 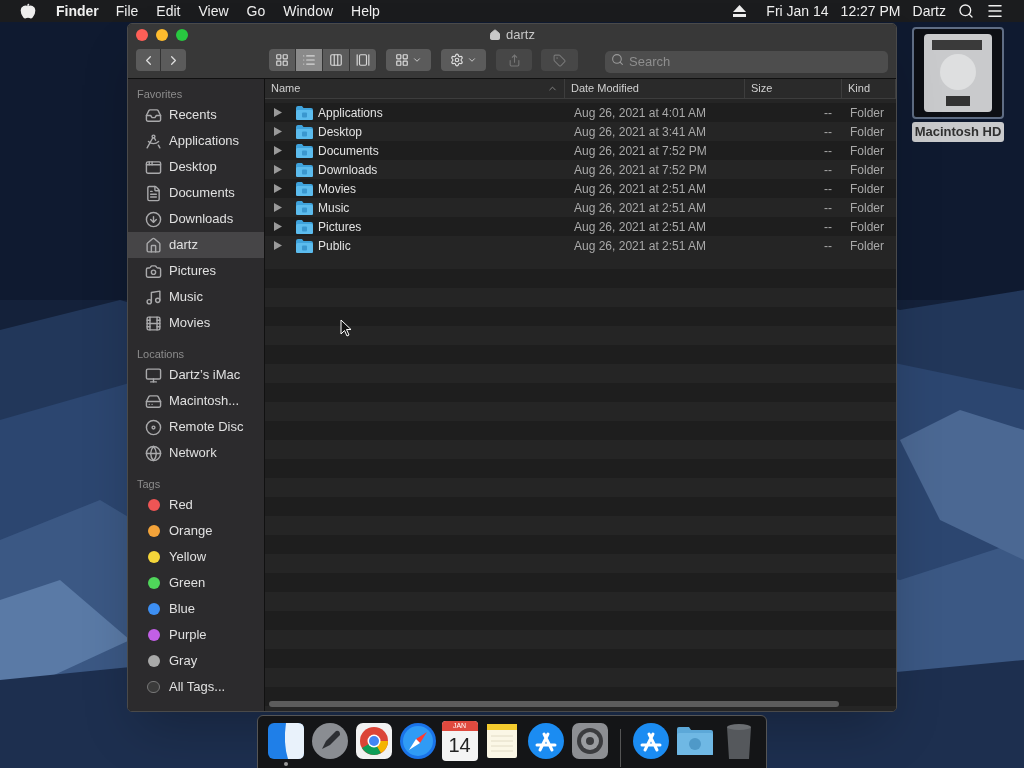 I want to click on file-row: Movies Aug 26, 2021 at 2:51 AM -- Folder, so click(x=580, y=188).